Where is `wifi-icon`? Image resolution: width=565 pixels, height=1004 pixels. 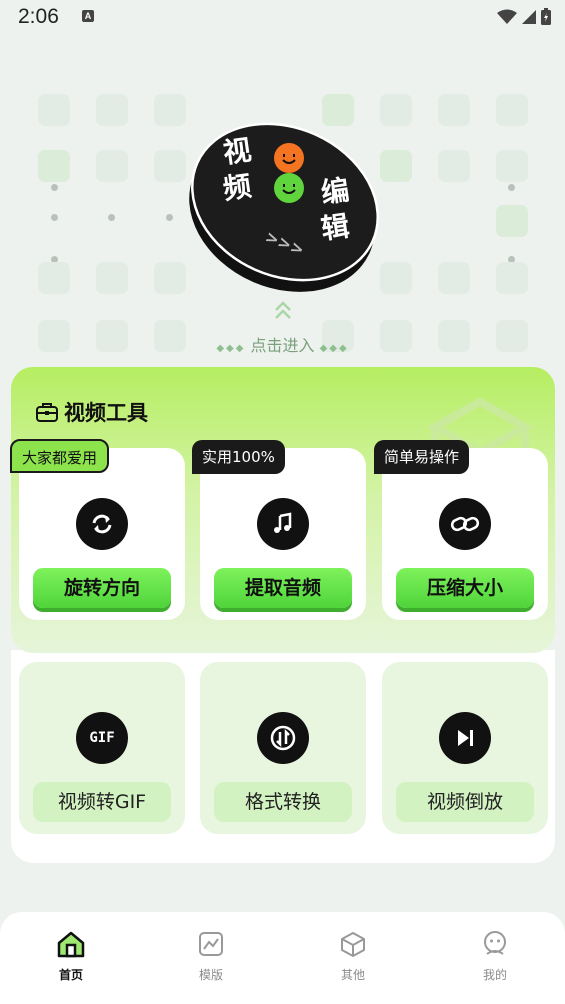 wifi-icon is located at coordinates (507, 16).